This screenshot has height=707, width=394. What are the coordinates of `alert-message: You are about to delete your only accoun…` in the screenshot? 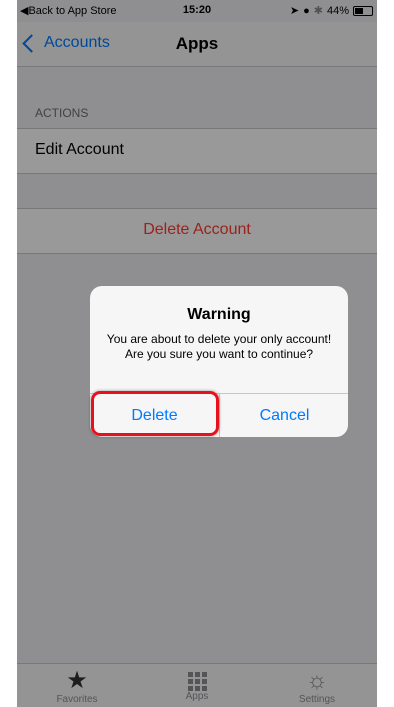 It's located at (219, 346).